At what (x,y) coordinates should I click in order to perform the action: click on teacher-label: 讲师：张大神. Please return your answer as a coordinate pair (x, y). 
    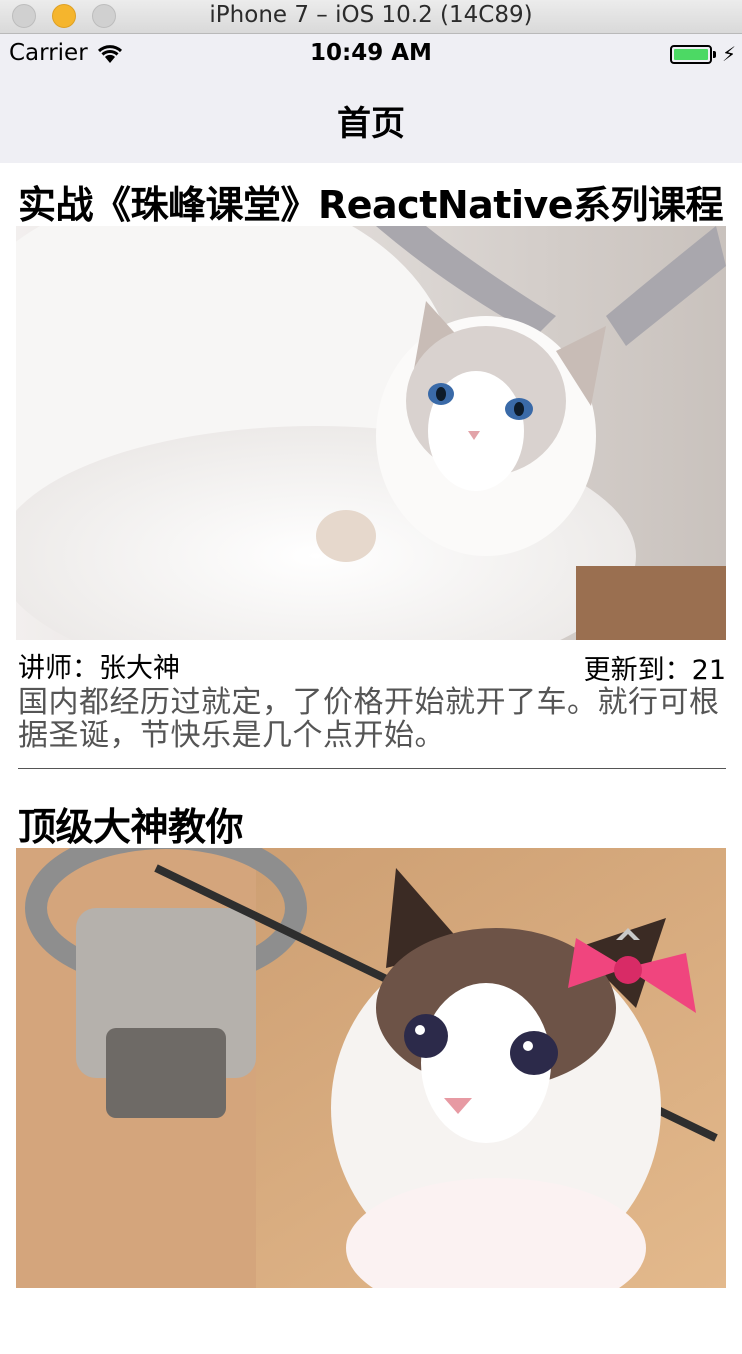
    Looking at the image, I should click on (99, 668).